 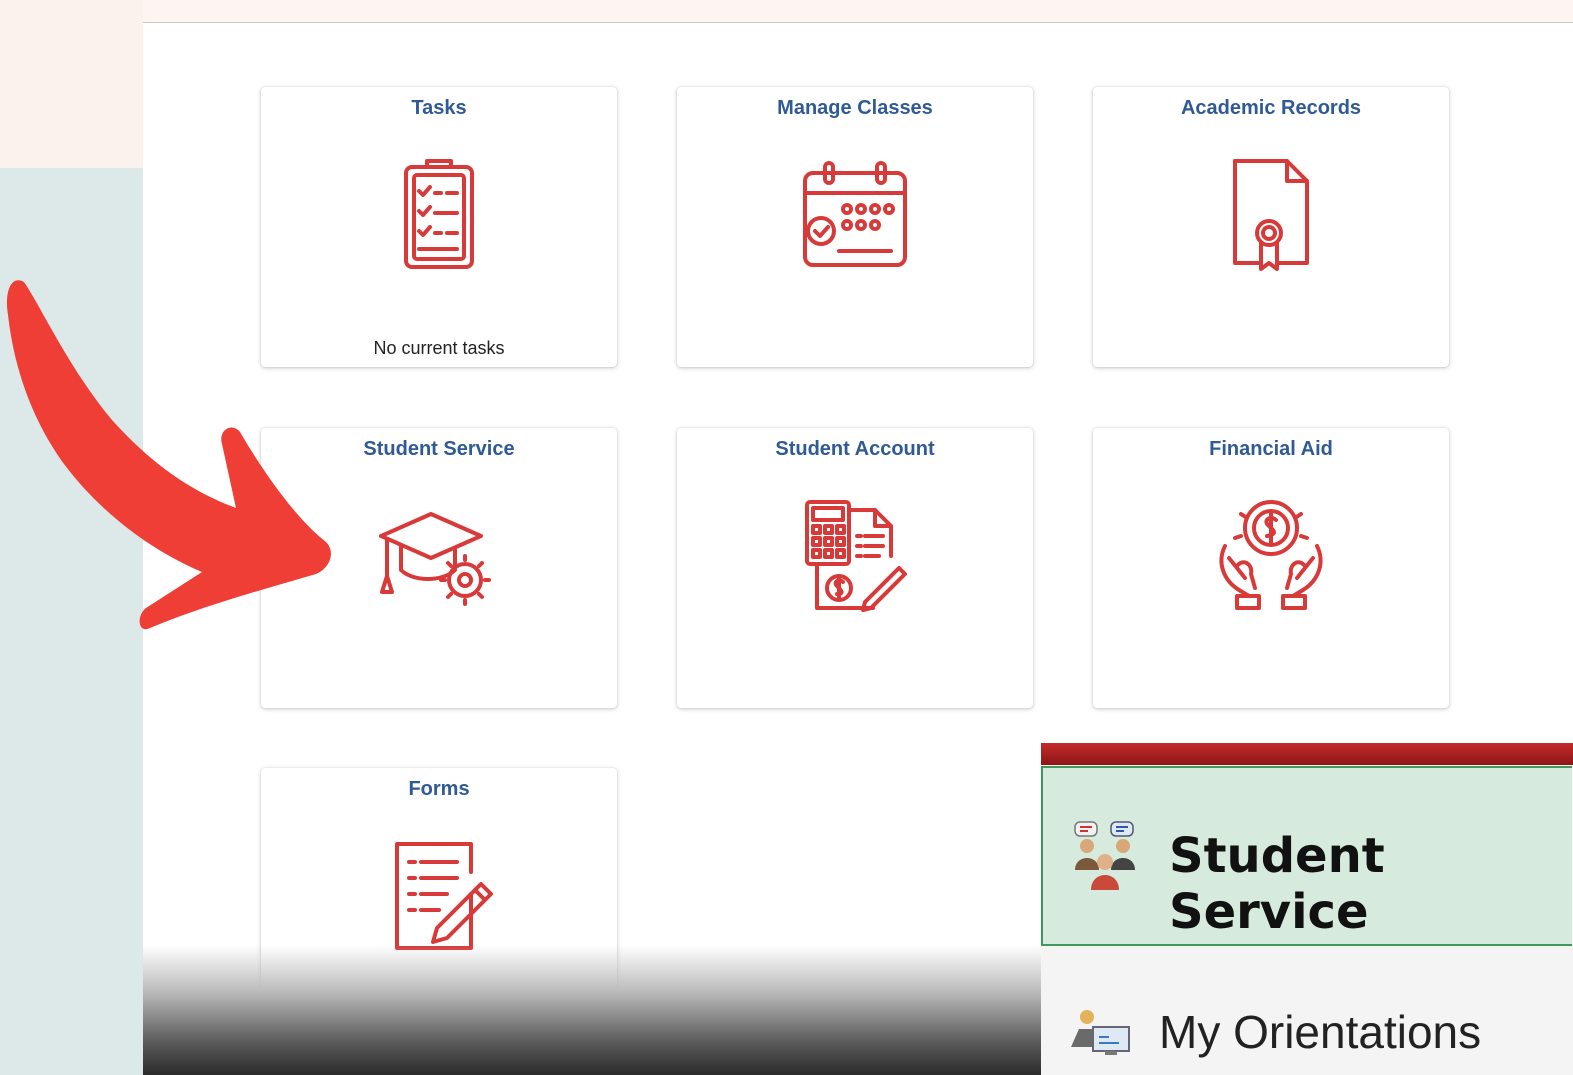 I want to click on tile-title: Academic Records, so click(x=1271, y=108).